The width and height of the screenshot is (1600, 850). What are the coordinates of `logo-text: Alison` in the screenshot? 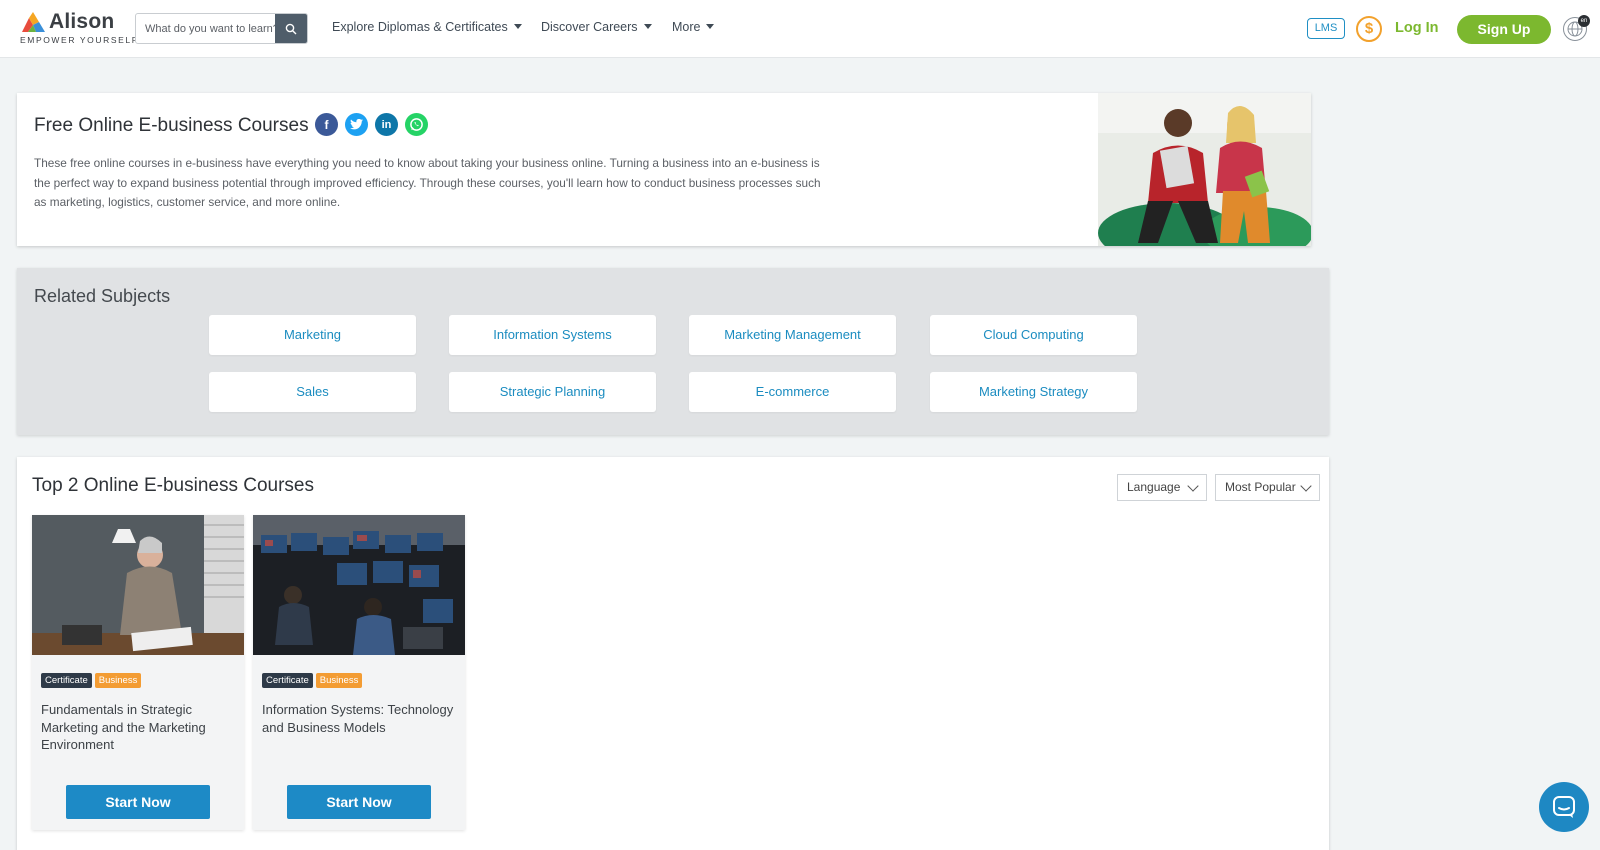 It's located at (82, 21).